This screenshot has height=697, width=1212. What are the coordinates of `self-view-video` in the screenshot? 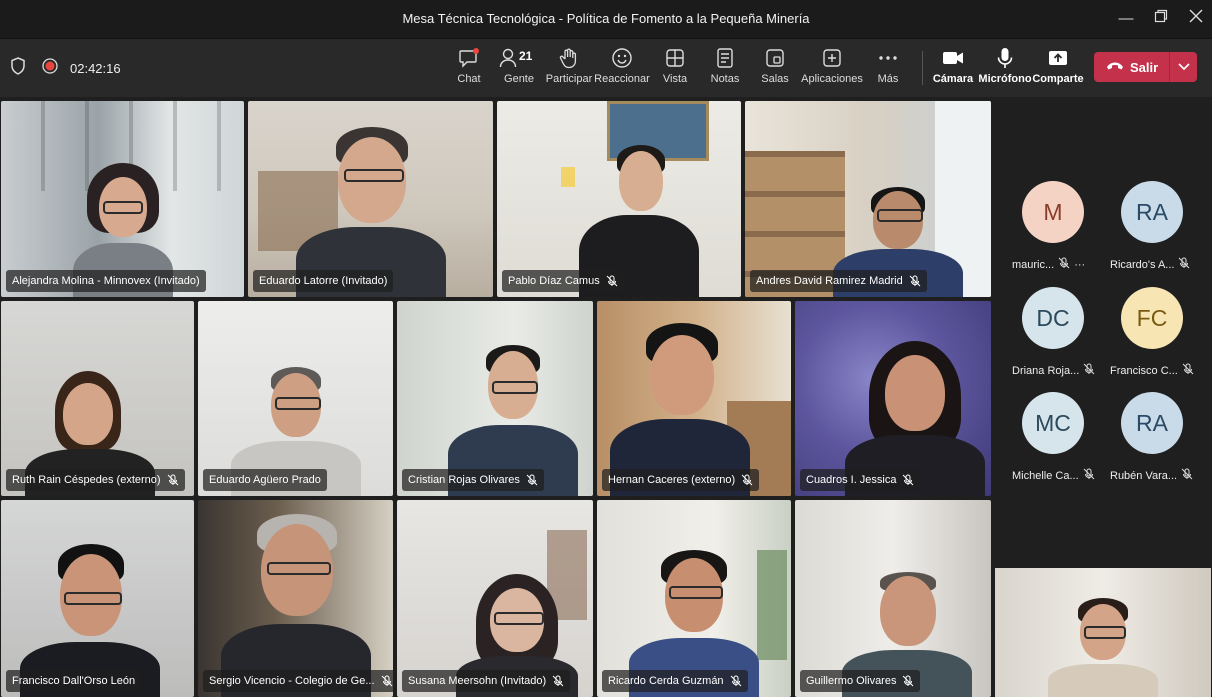 It's located at (1103, 632).